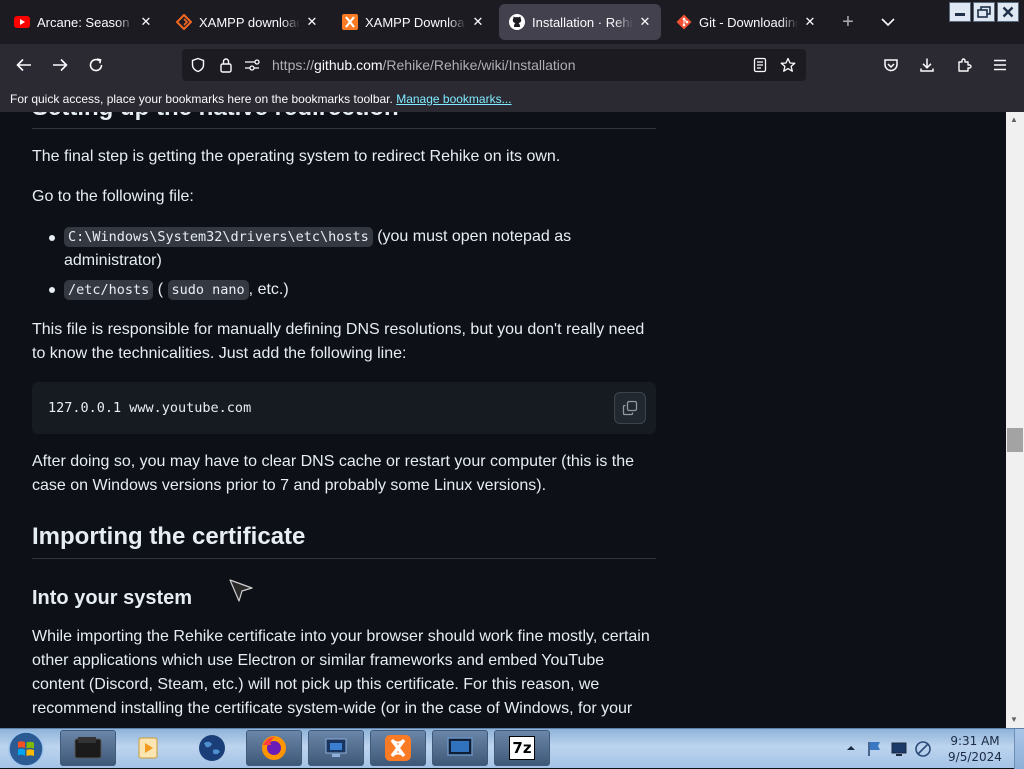  What do you see at coordinates (851, 748) in the screenshot?
I see `show-hidden-icons-chevron-up-icon` at bounding box center [851, 748].